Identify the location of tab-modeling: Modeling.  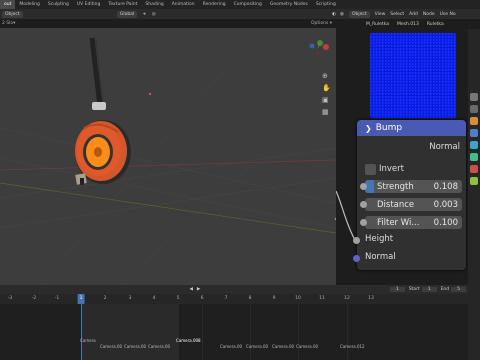
(29, 4).